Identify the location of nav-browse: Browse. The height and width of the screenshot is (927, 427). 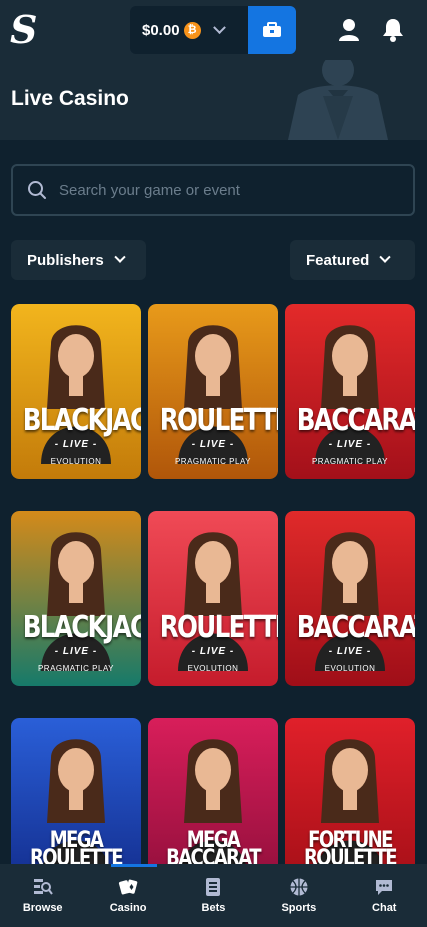
(42, 895).